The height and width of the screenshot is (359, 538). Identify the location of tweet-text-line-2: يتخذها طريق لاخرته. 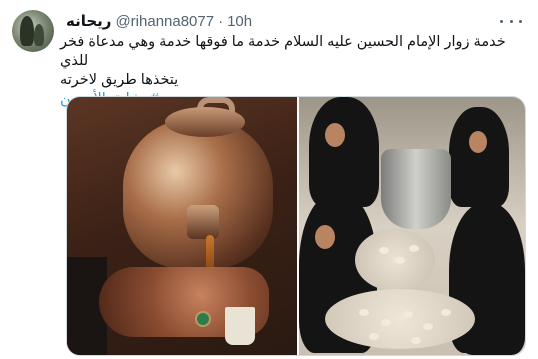
(119, 80).